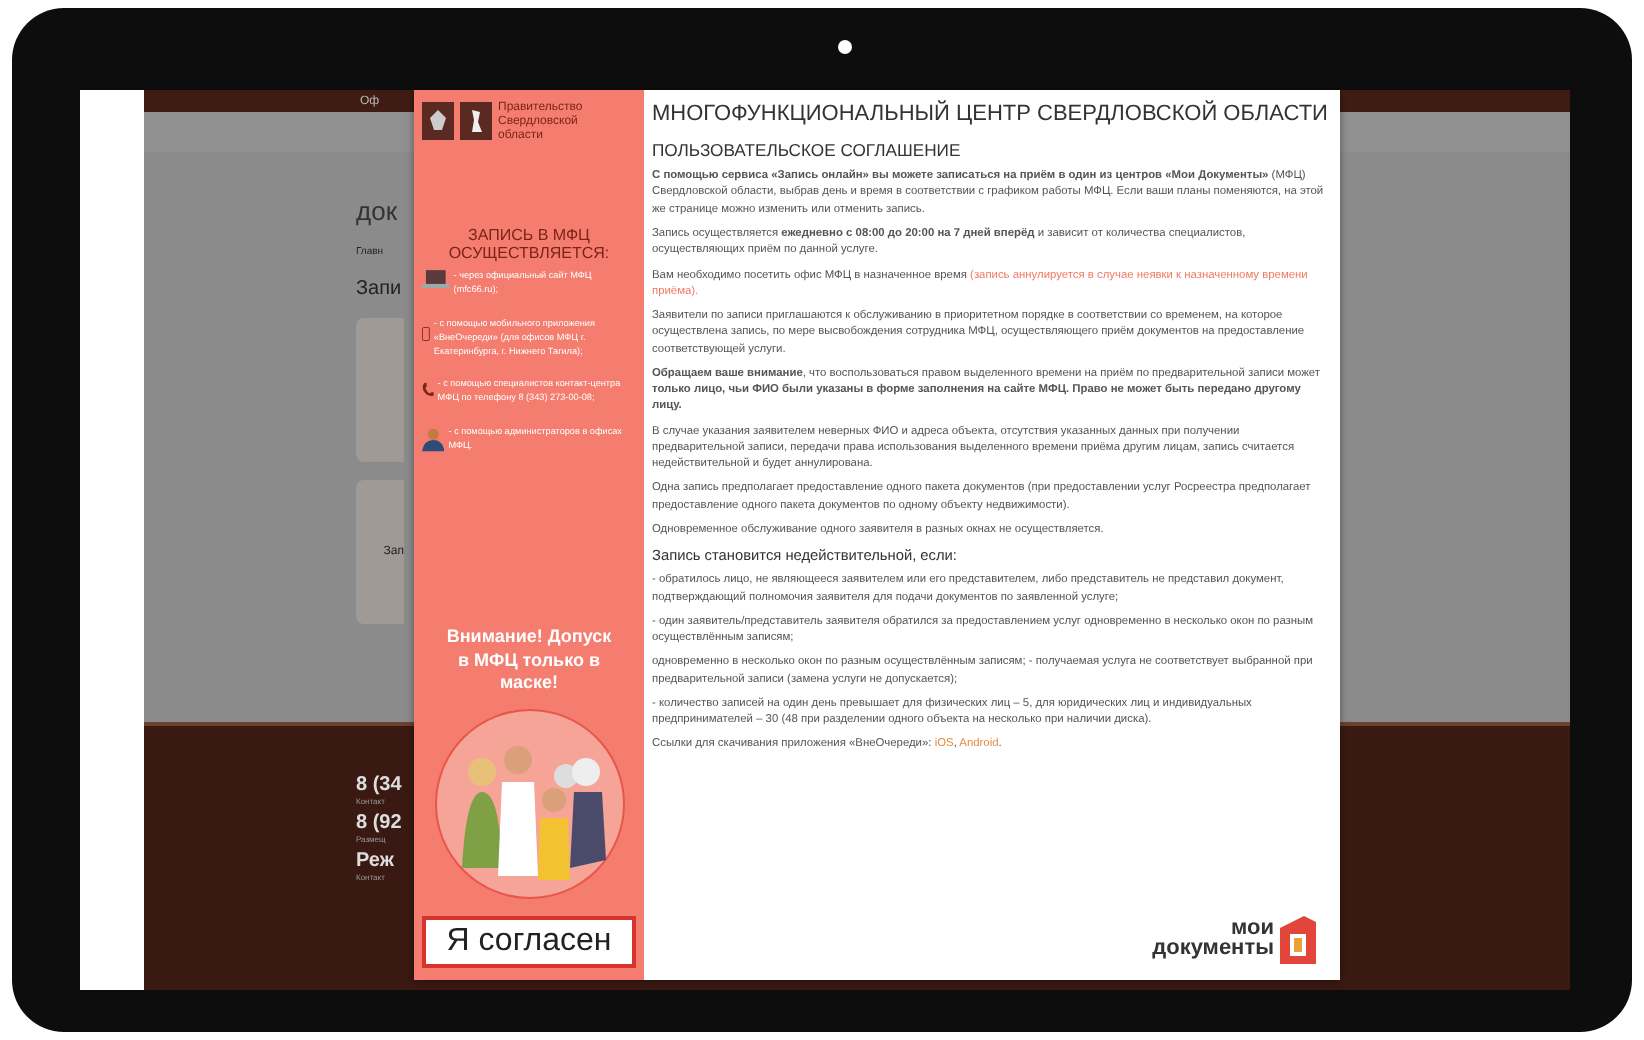 The image size is (1644, 1040). What do you see at coordinates (376, 861) in the screenshot?
I see `footer-heading: Реж` at bounding box center [376, 861].